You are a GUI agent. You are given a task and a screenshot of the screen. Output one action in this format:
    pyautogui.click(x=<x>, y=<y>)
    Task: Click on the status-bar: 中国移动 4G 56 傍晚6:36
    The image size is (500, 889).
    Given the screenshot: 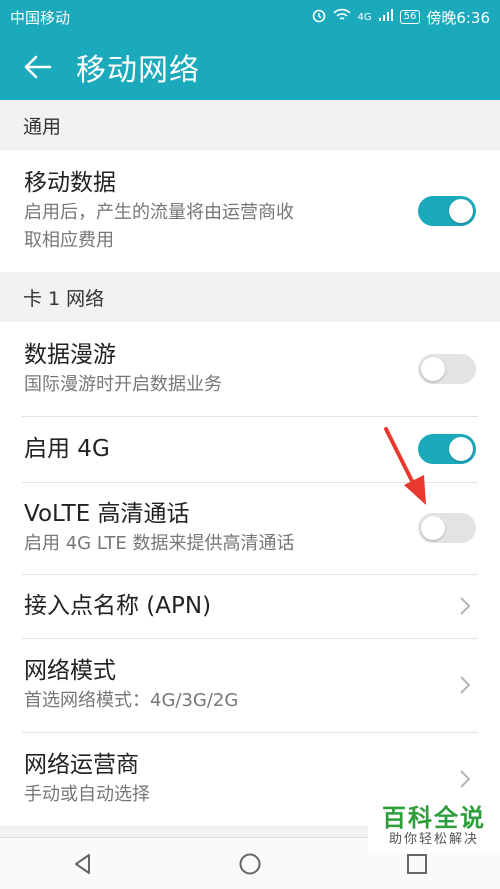 What is the action you would take?
    pyautogui.click(x=250, y=17)
    